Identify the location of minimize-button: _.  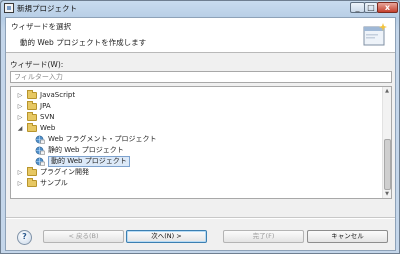
(357, 7).